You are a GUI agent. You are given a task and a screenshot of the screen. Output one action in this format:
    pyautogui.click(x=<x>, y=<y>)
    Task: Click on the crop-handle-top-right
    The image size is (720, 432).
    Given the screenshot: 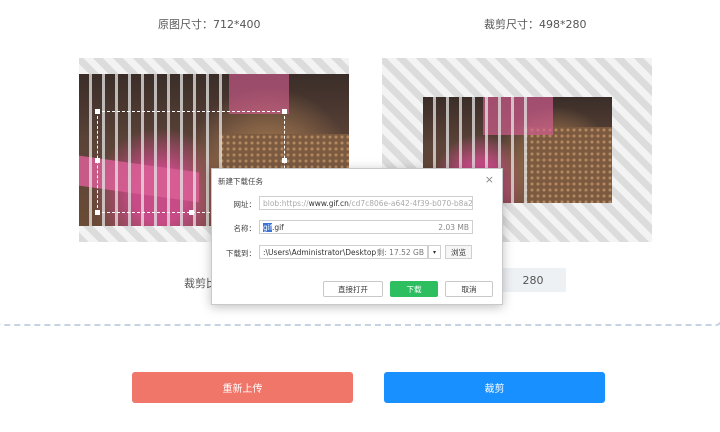 What is the action you would take?
    pyautogui.click(x=284, y=111)
    